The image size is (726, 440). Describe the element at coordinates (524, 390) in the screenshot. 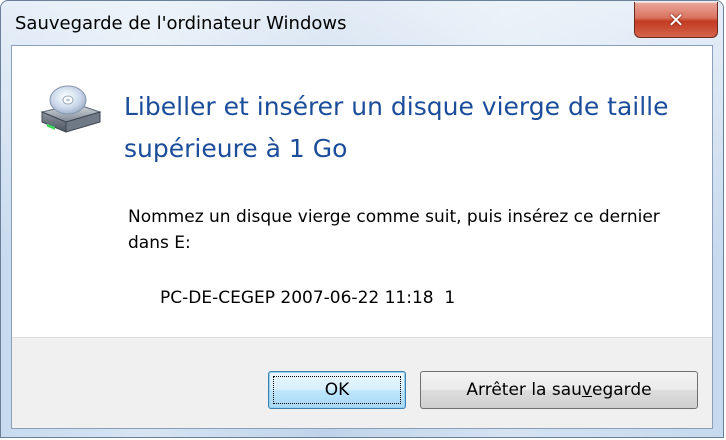

I see `stop-button-label-start: Arrêter la sau` at that location.